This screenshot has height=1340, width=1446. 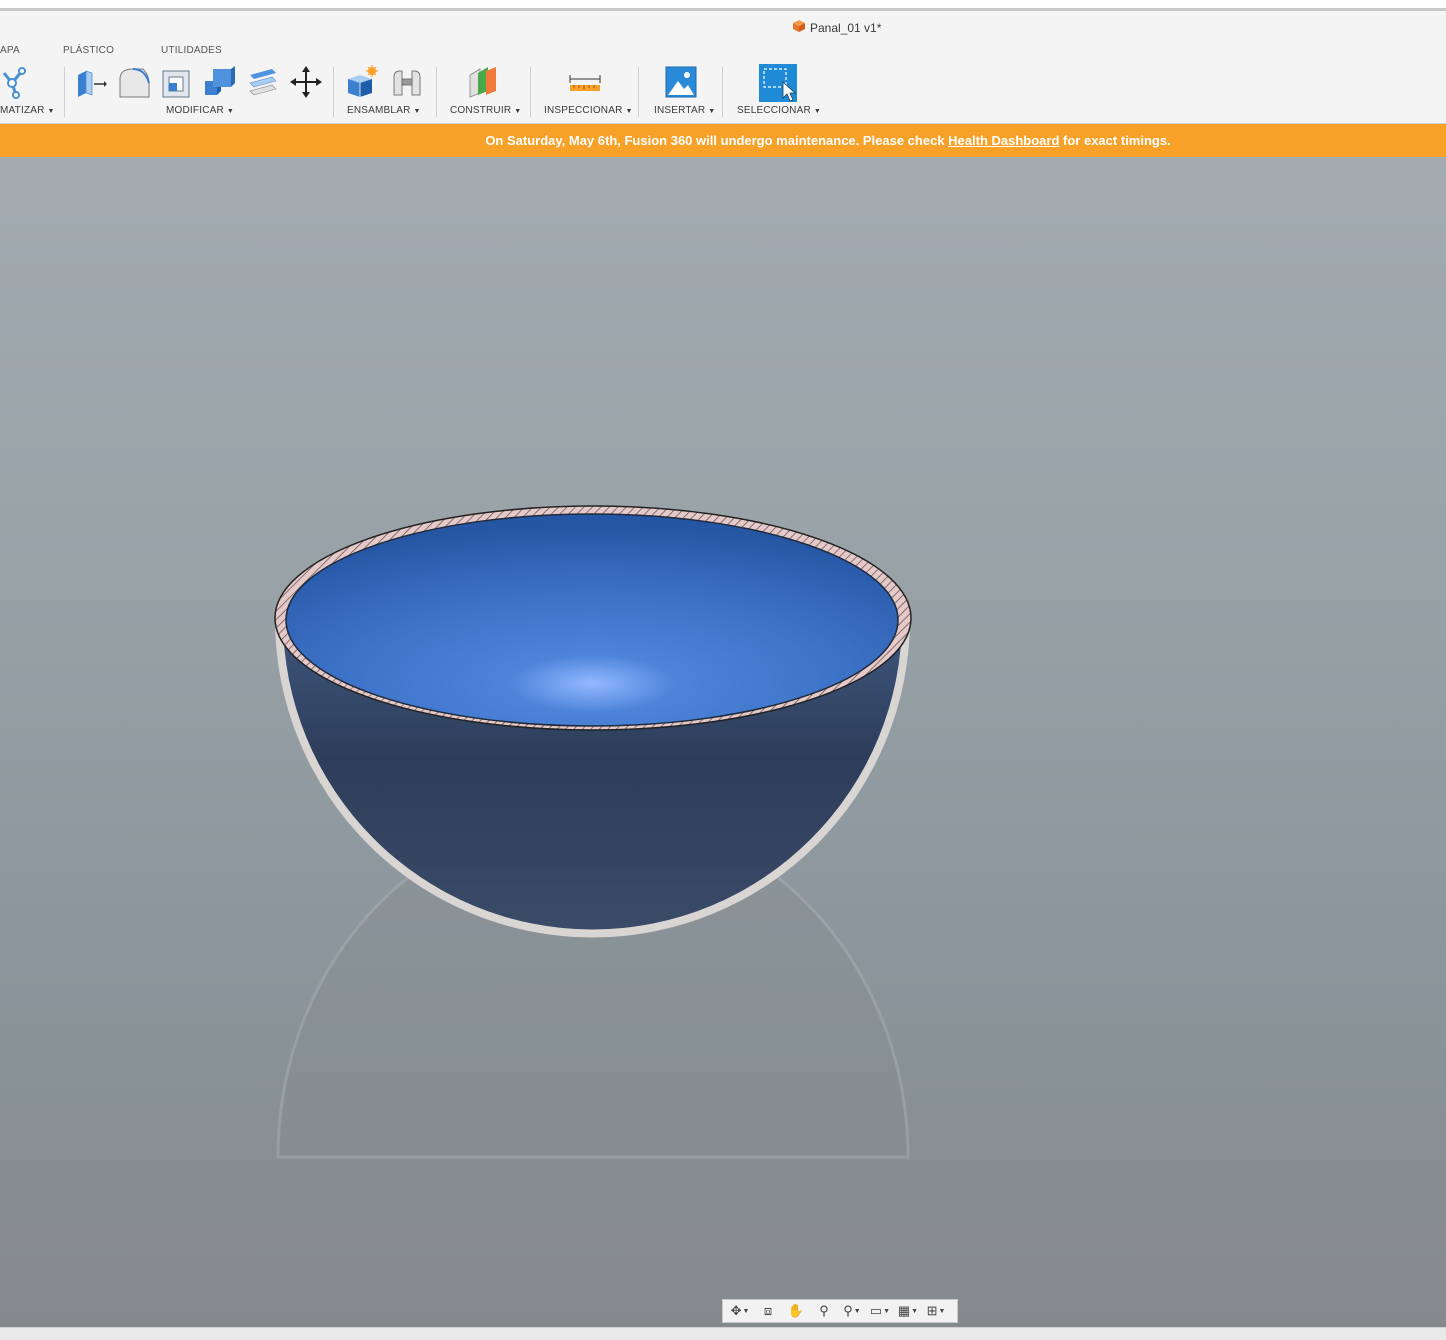 What do you see at coordinates (191, 50) in the screenshot?
I see `tab-utilidades: UTILIDADES` at bounding box center [191, 50].